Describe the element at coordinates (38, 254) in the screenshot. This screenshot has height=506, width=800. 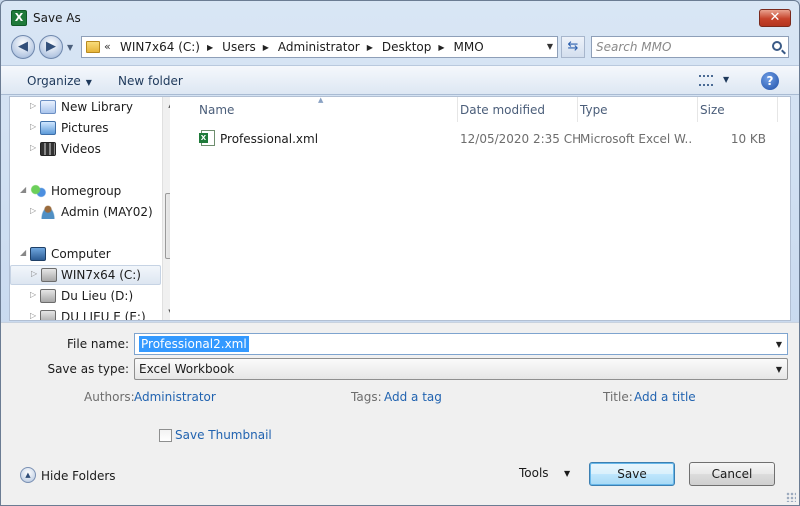
I see `computer-icon` at that location.